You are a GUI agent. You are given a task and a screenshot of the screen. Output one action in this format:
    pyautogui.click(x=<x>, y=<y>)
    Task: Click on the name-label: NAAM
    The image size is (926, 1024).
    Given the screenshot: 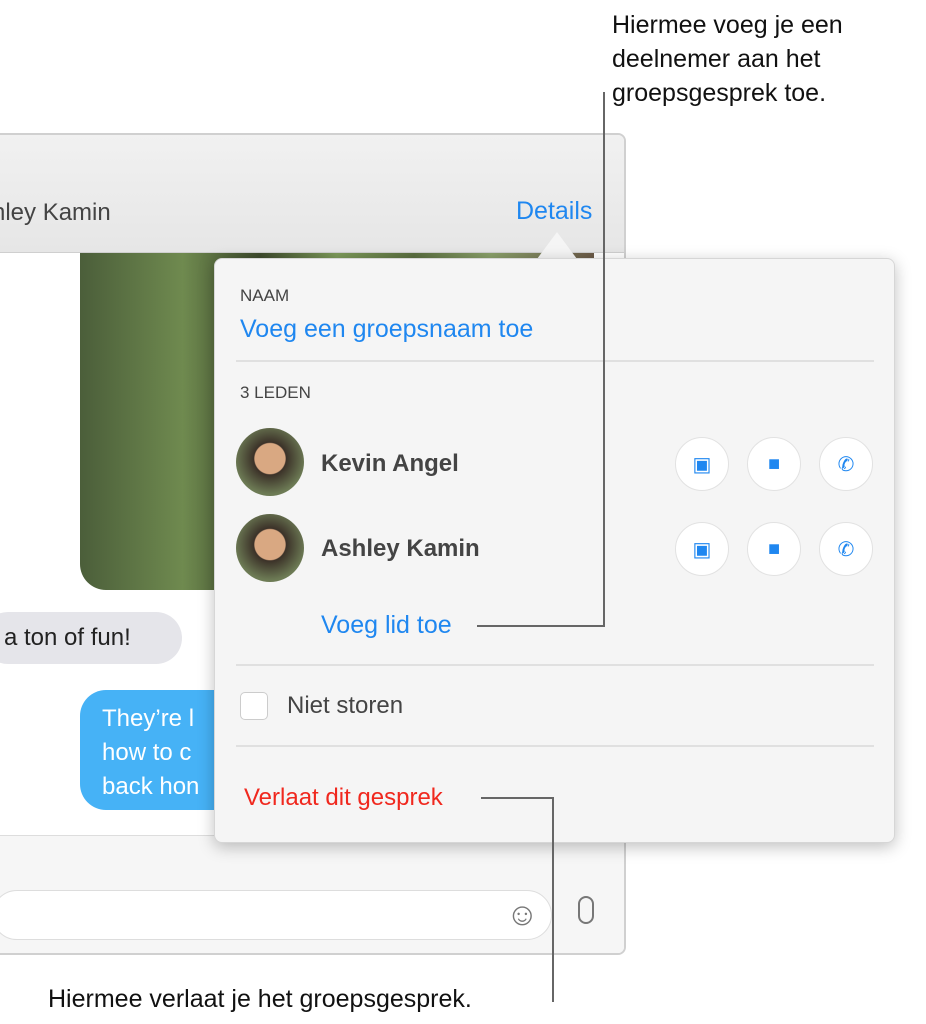 What is the action you would take?
    pyautogui.click(x=265, y=295)
    